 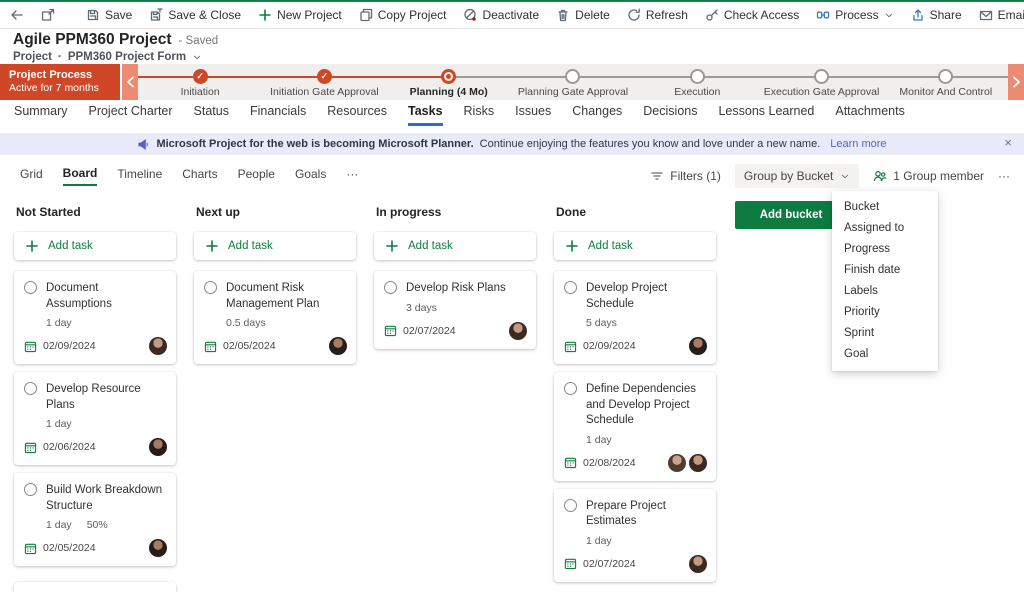 I want to click on save-close-icon, so click(x=157, y=14).